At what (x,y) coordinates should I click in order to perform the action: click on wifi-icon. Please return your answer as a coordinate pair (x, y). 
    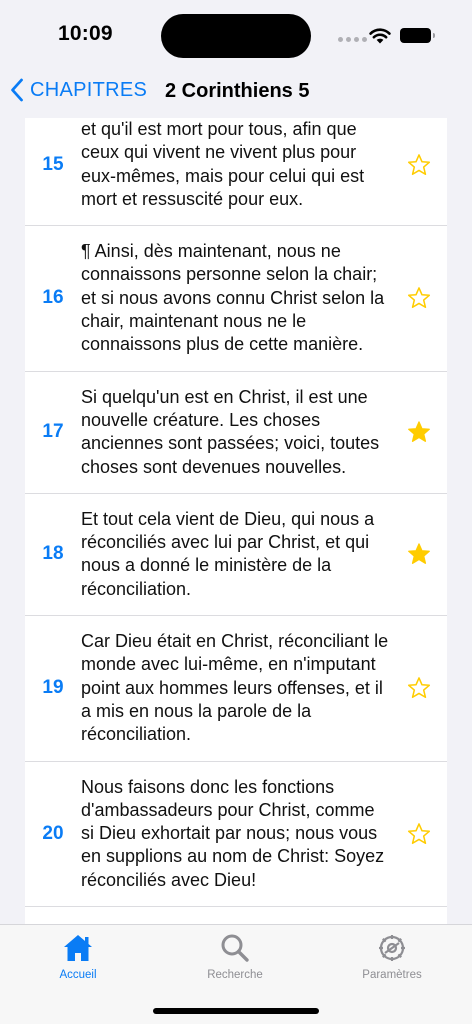
    Looking at the image, I should click on (380, 36).